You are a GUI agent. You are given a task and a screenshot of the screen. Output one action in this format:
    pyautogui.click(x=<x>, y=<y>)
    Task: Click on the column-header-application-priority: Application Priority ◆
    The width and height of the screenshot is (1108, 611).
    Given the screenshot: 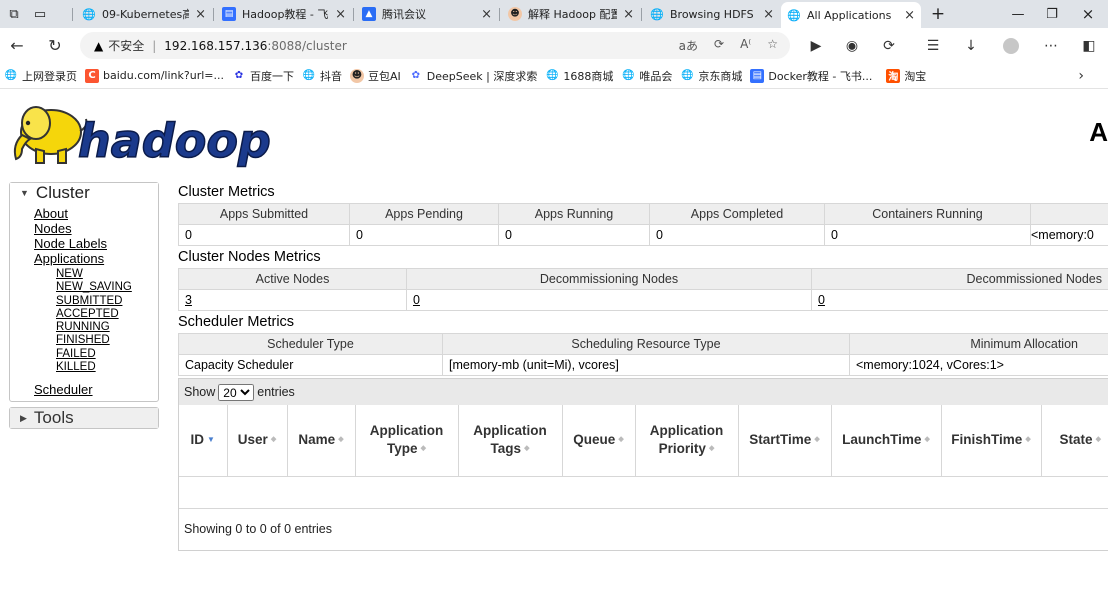 What is the action you would take?
    pyautogui.click(x=686, y=441)
    